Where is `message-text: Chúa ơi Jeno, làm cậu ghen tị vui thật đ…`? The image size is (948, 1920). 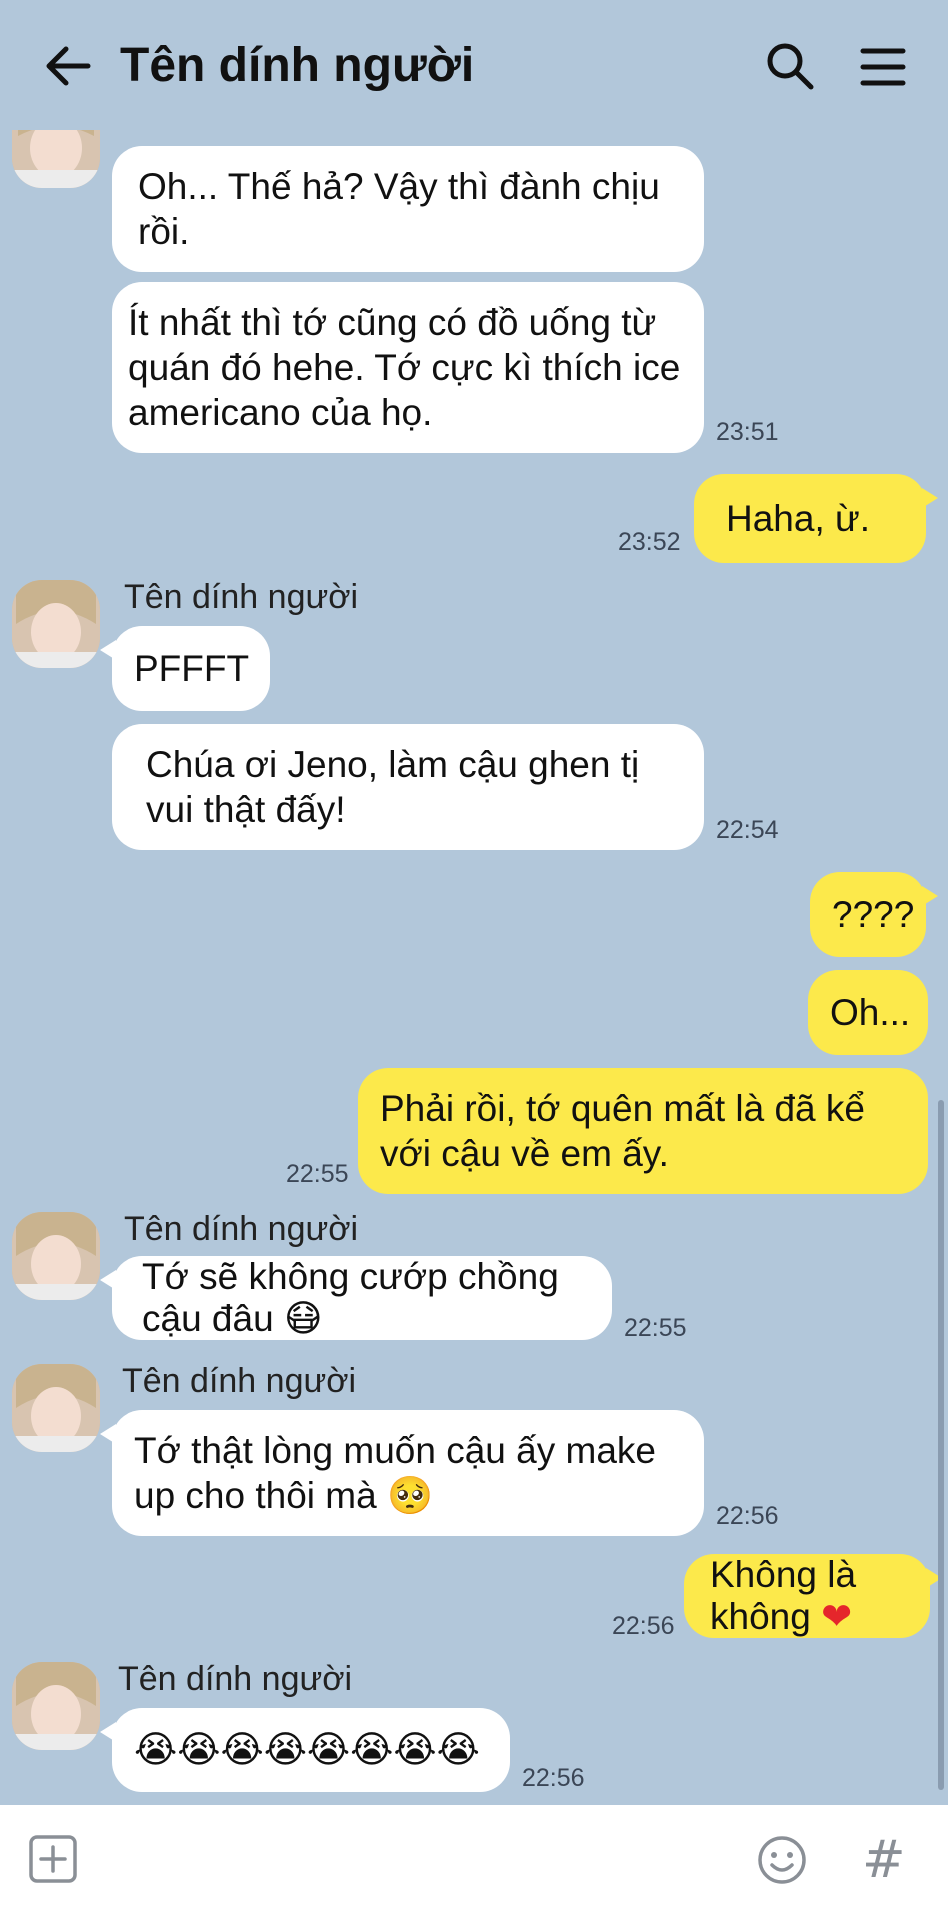
message-text: Chúa ơi Jeno, làm cậu ghen tị vui thật đ… is located at coordinates (393, 787).